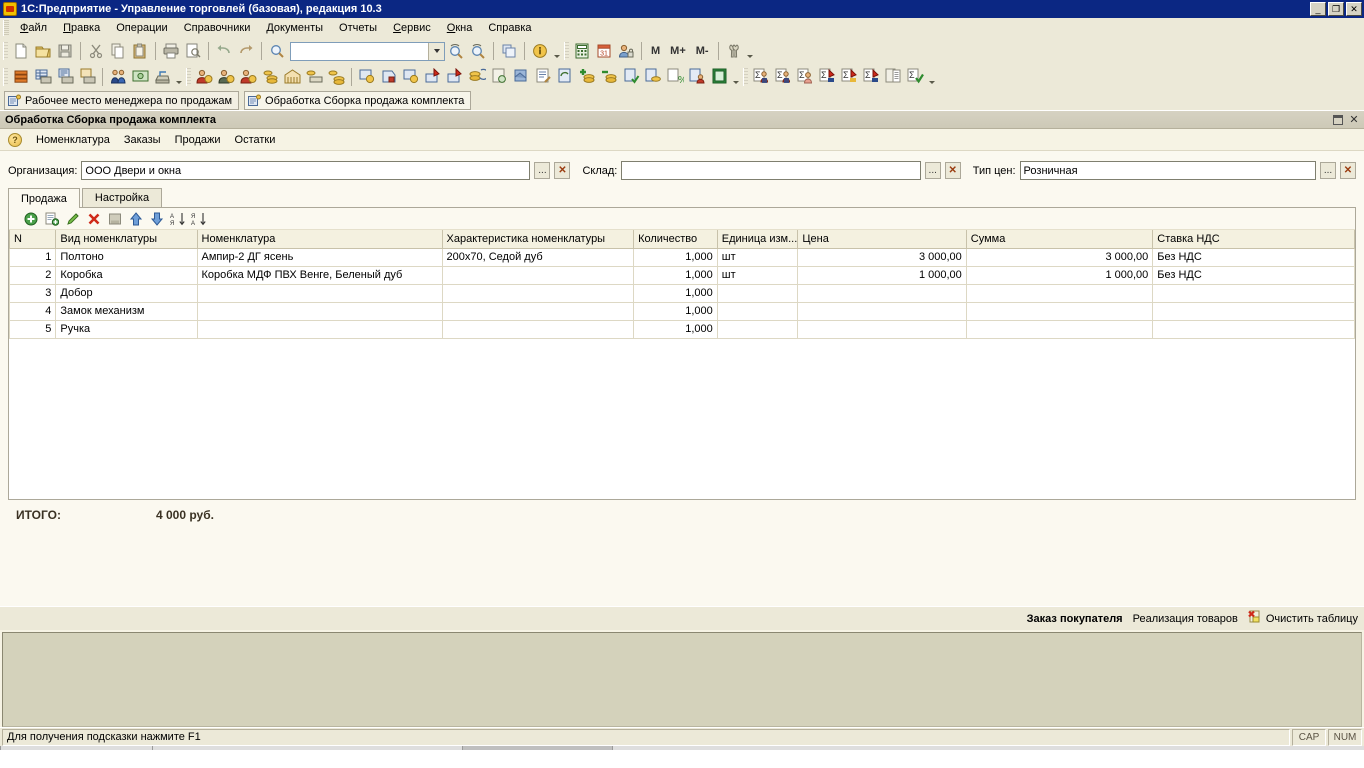  Describe the element at coordinates (193, 51) in the screenshot. I see `print-preview-icon` at that location.